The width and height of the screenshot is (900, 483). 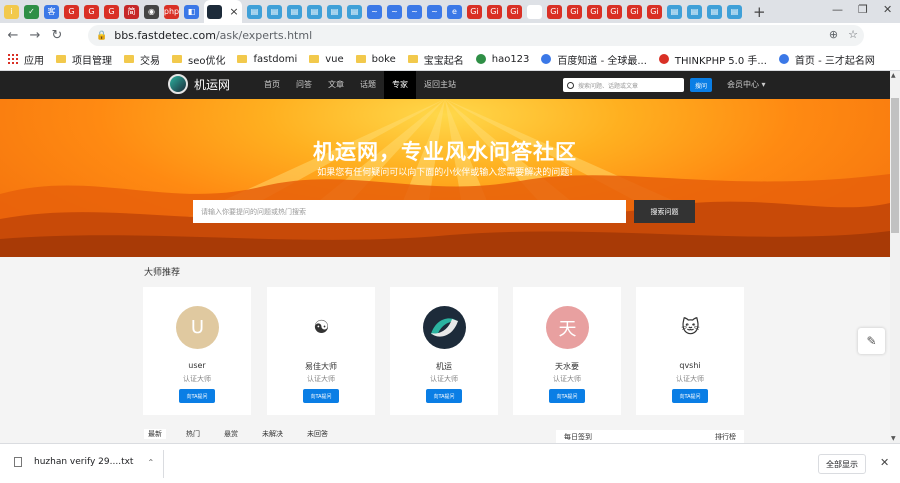 I want to click on new-tab-icon: +, so click(x=759, y=12).